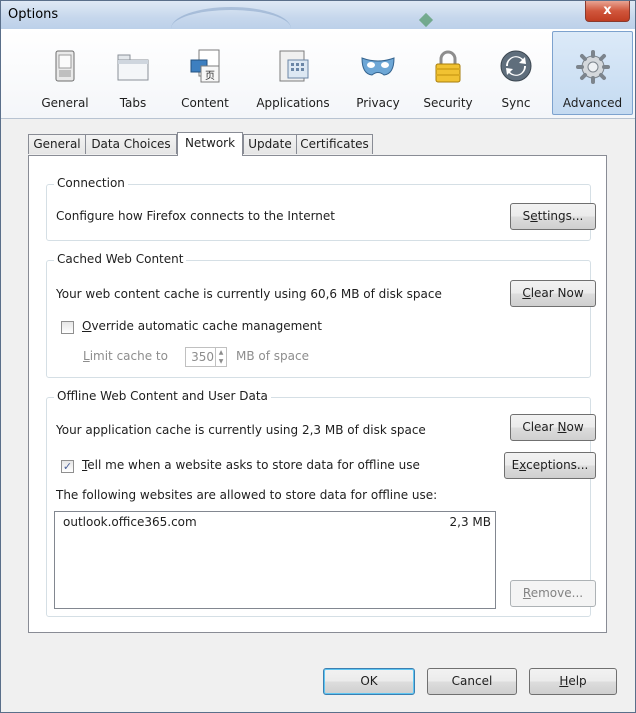 The image size is (636, 713). I want to click on toolbar-general-button: General, so click(65, 73).